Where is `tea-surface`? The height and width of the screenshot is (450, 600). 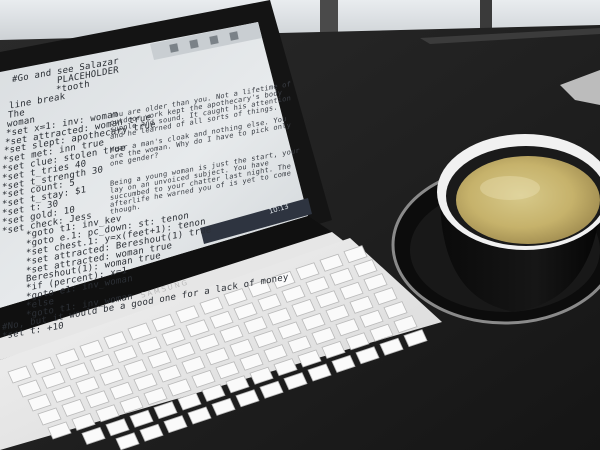
tea-surface is located at coordinates (528, 200).